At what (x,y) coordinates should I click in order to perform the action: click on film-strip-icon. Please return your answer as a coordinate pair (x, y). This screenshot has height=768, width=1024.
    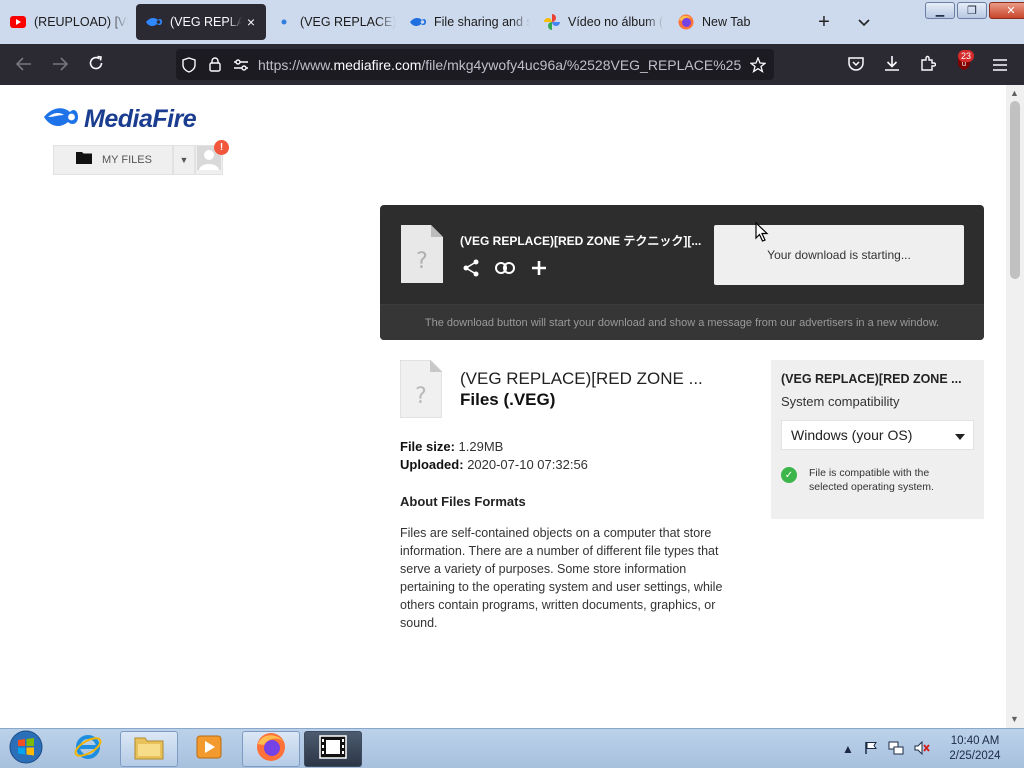
    Looking at the image, I should click on (333, 749).